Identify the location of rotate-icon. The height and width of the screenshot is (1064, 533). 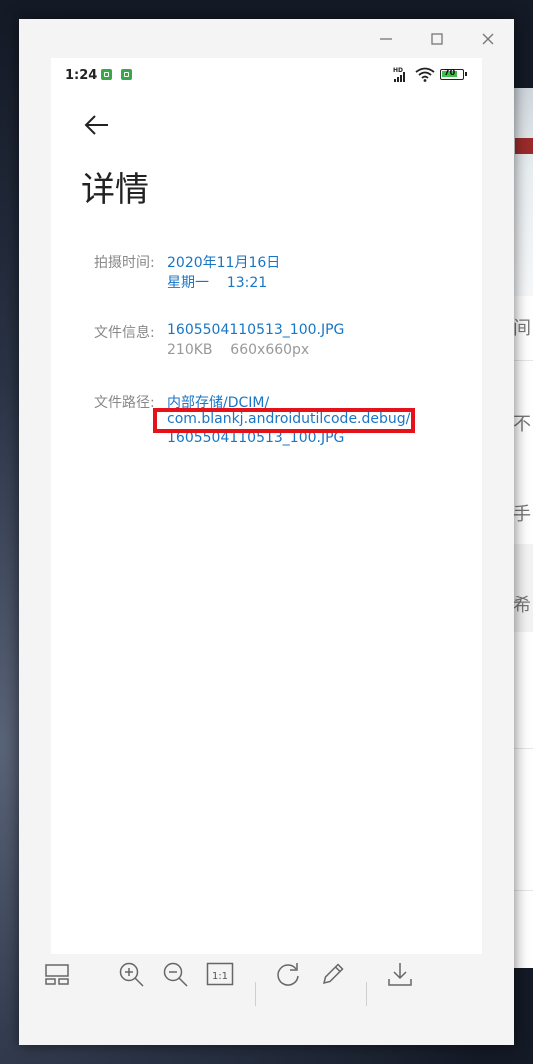
(288, 974).